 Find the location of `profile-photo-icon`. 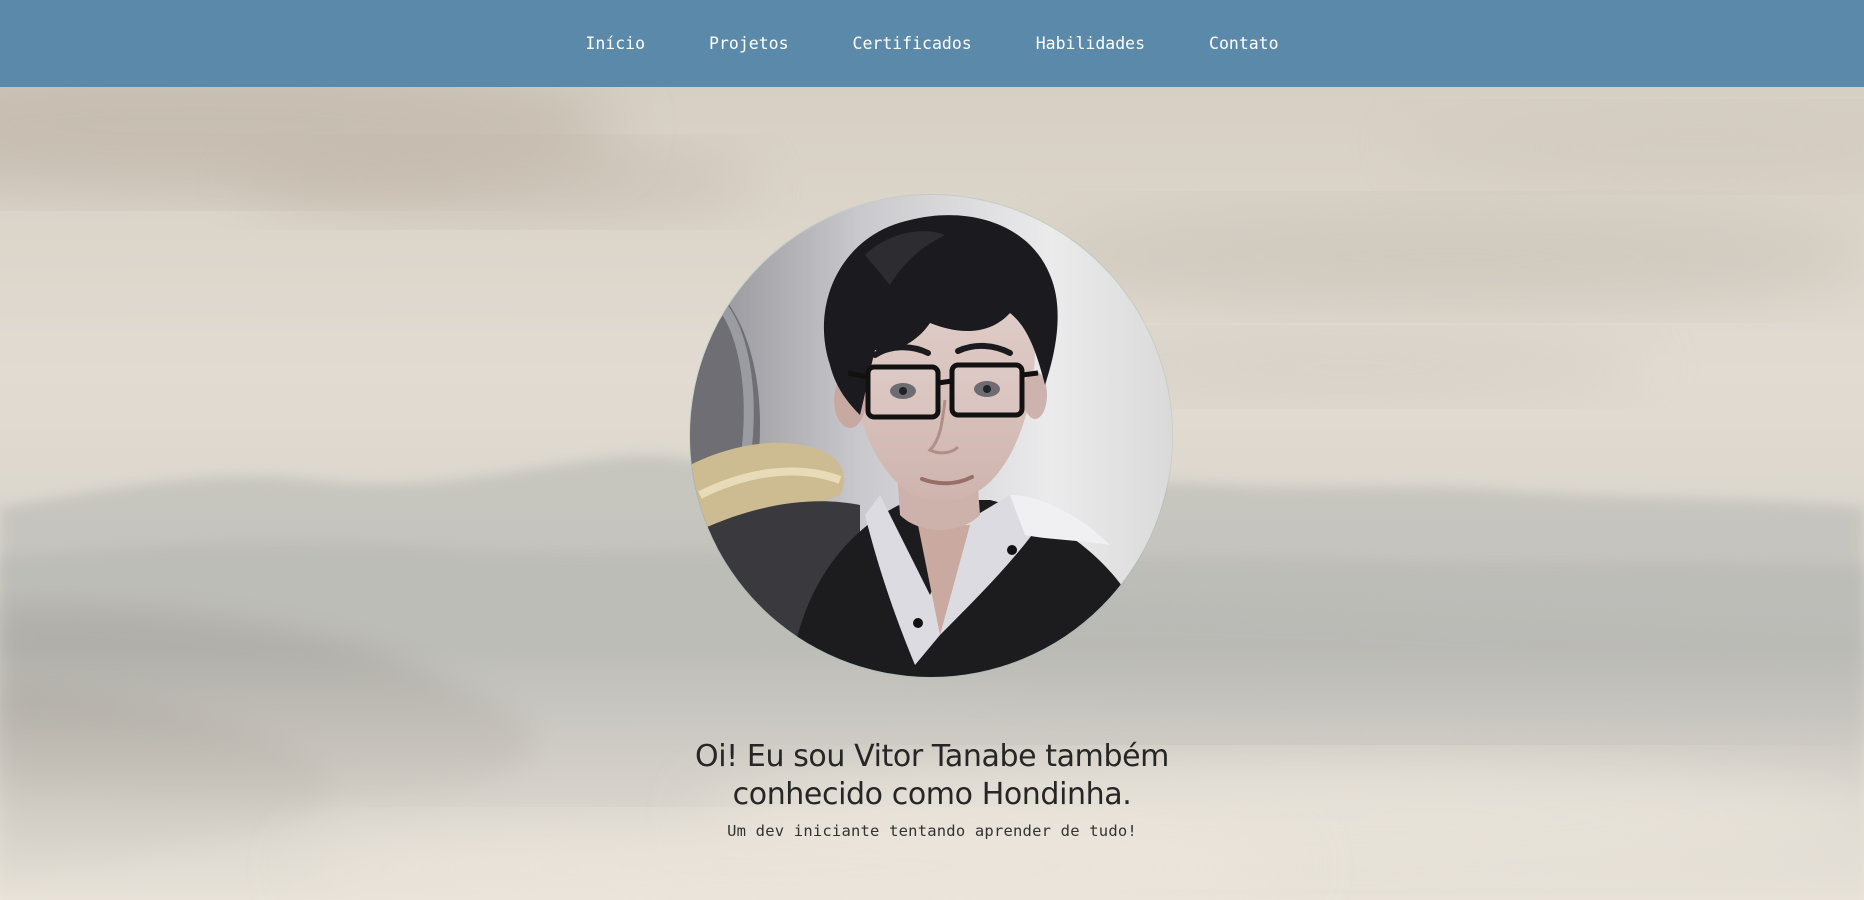

profile-photo-icon is located at coordinates (931, 436).